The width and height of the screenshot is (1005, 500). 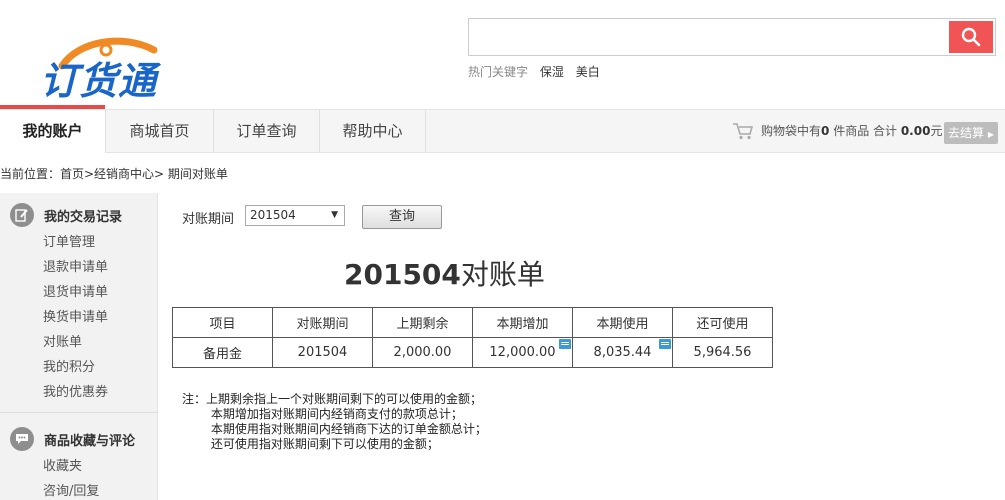 What do you see at coordinates (791, 131) in the screenshot?
I see `cart-prefix: 购物袋中有` at bounding box center [791, 131].